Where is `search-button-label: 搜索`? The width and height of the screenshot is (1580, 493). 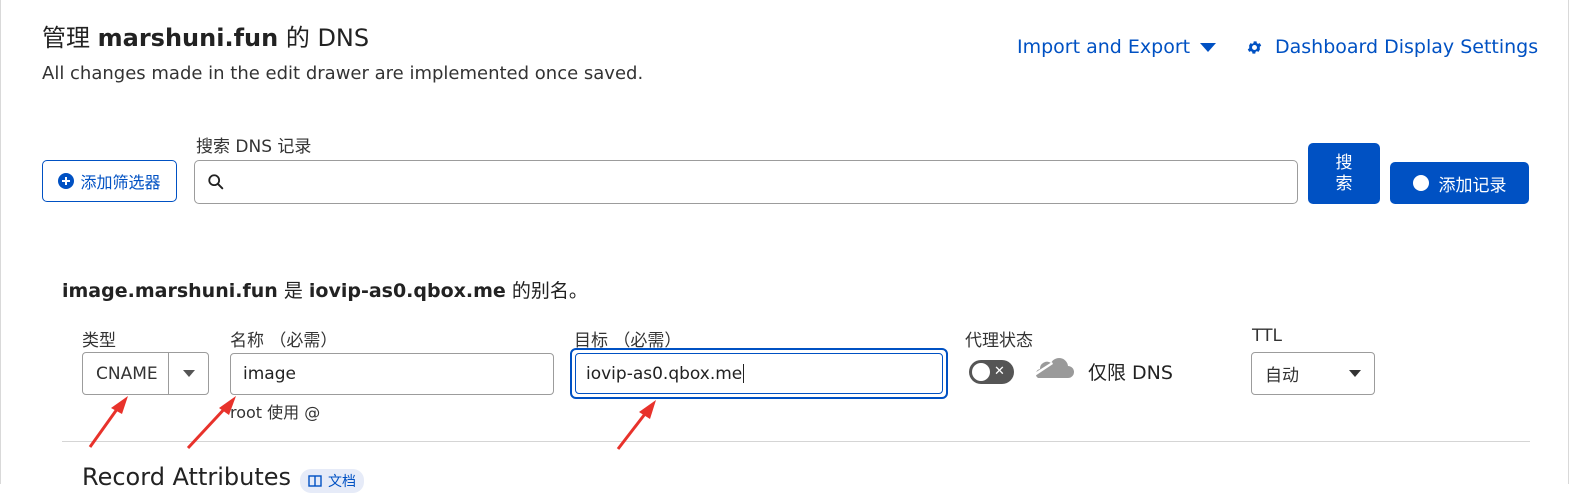
search-button-label: 搜索 is located at coordinates (1344, 173).